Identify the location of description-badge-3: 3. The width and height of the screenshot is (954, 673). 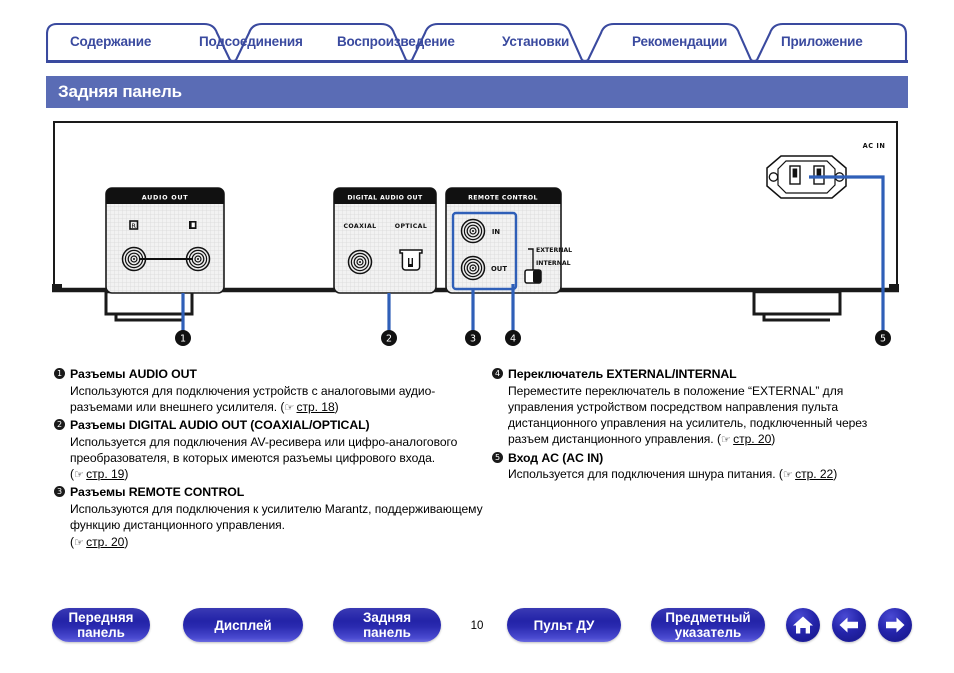
(59, 492).